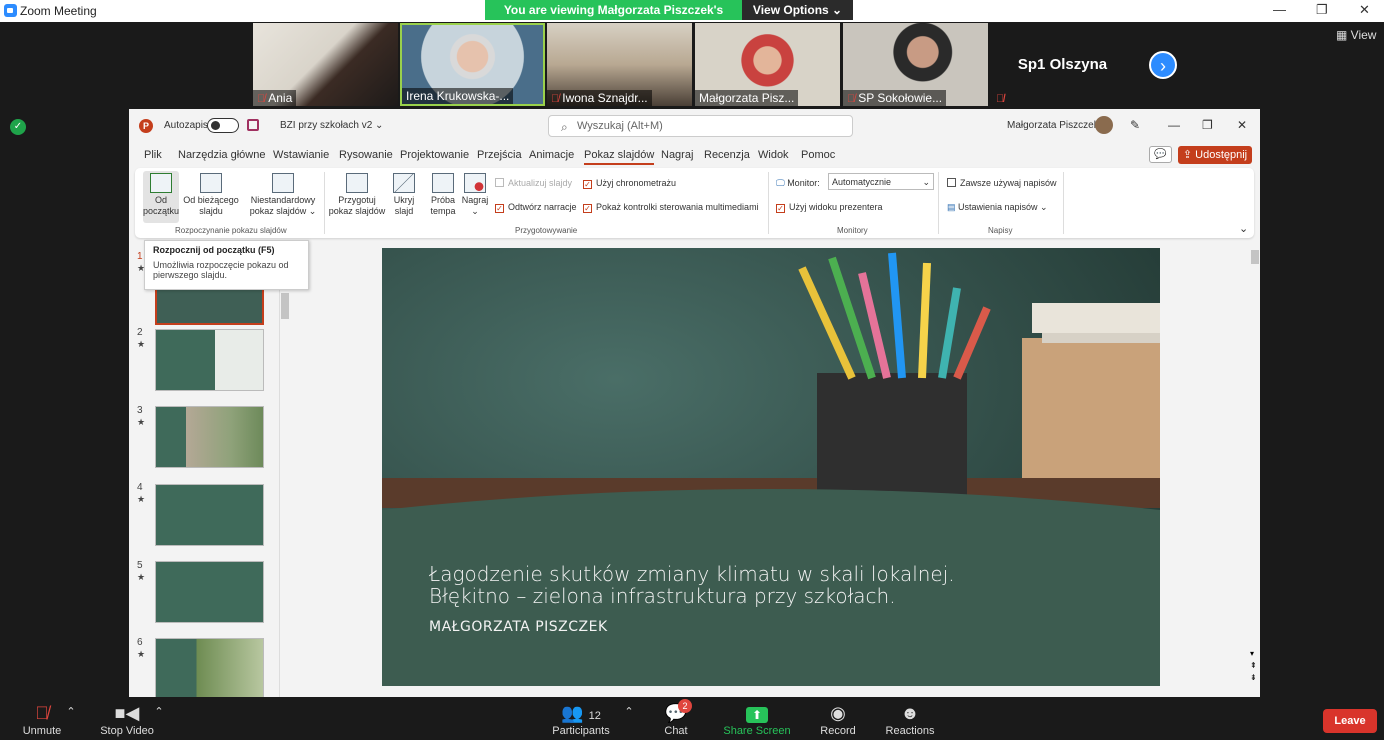 The image size is (1384, 740). I want to click on show-media-controls-checkbox: ✓ Pokaż kontrolki sterowania multimediami, so click(671, 207).